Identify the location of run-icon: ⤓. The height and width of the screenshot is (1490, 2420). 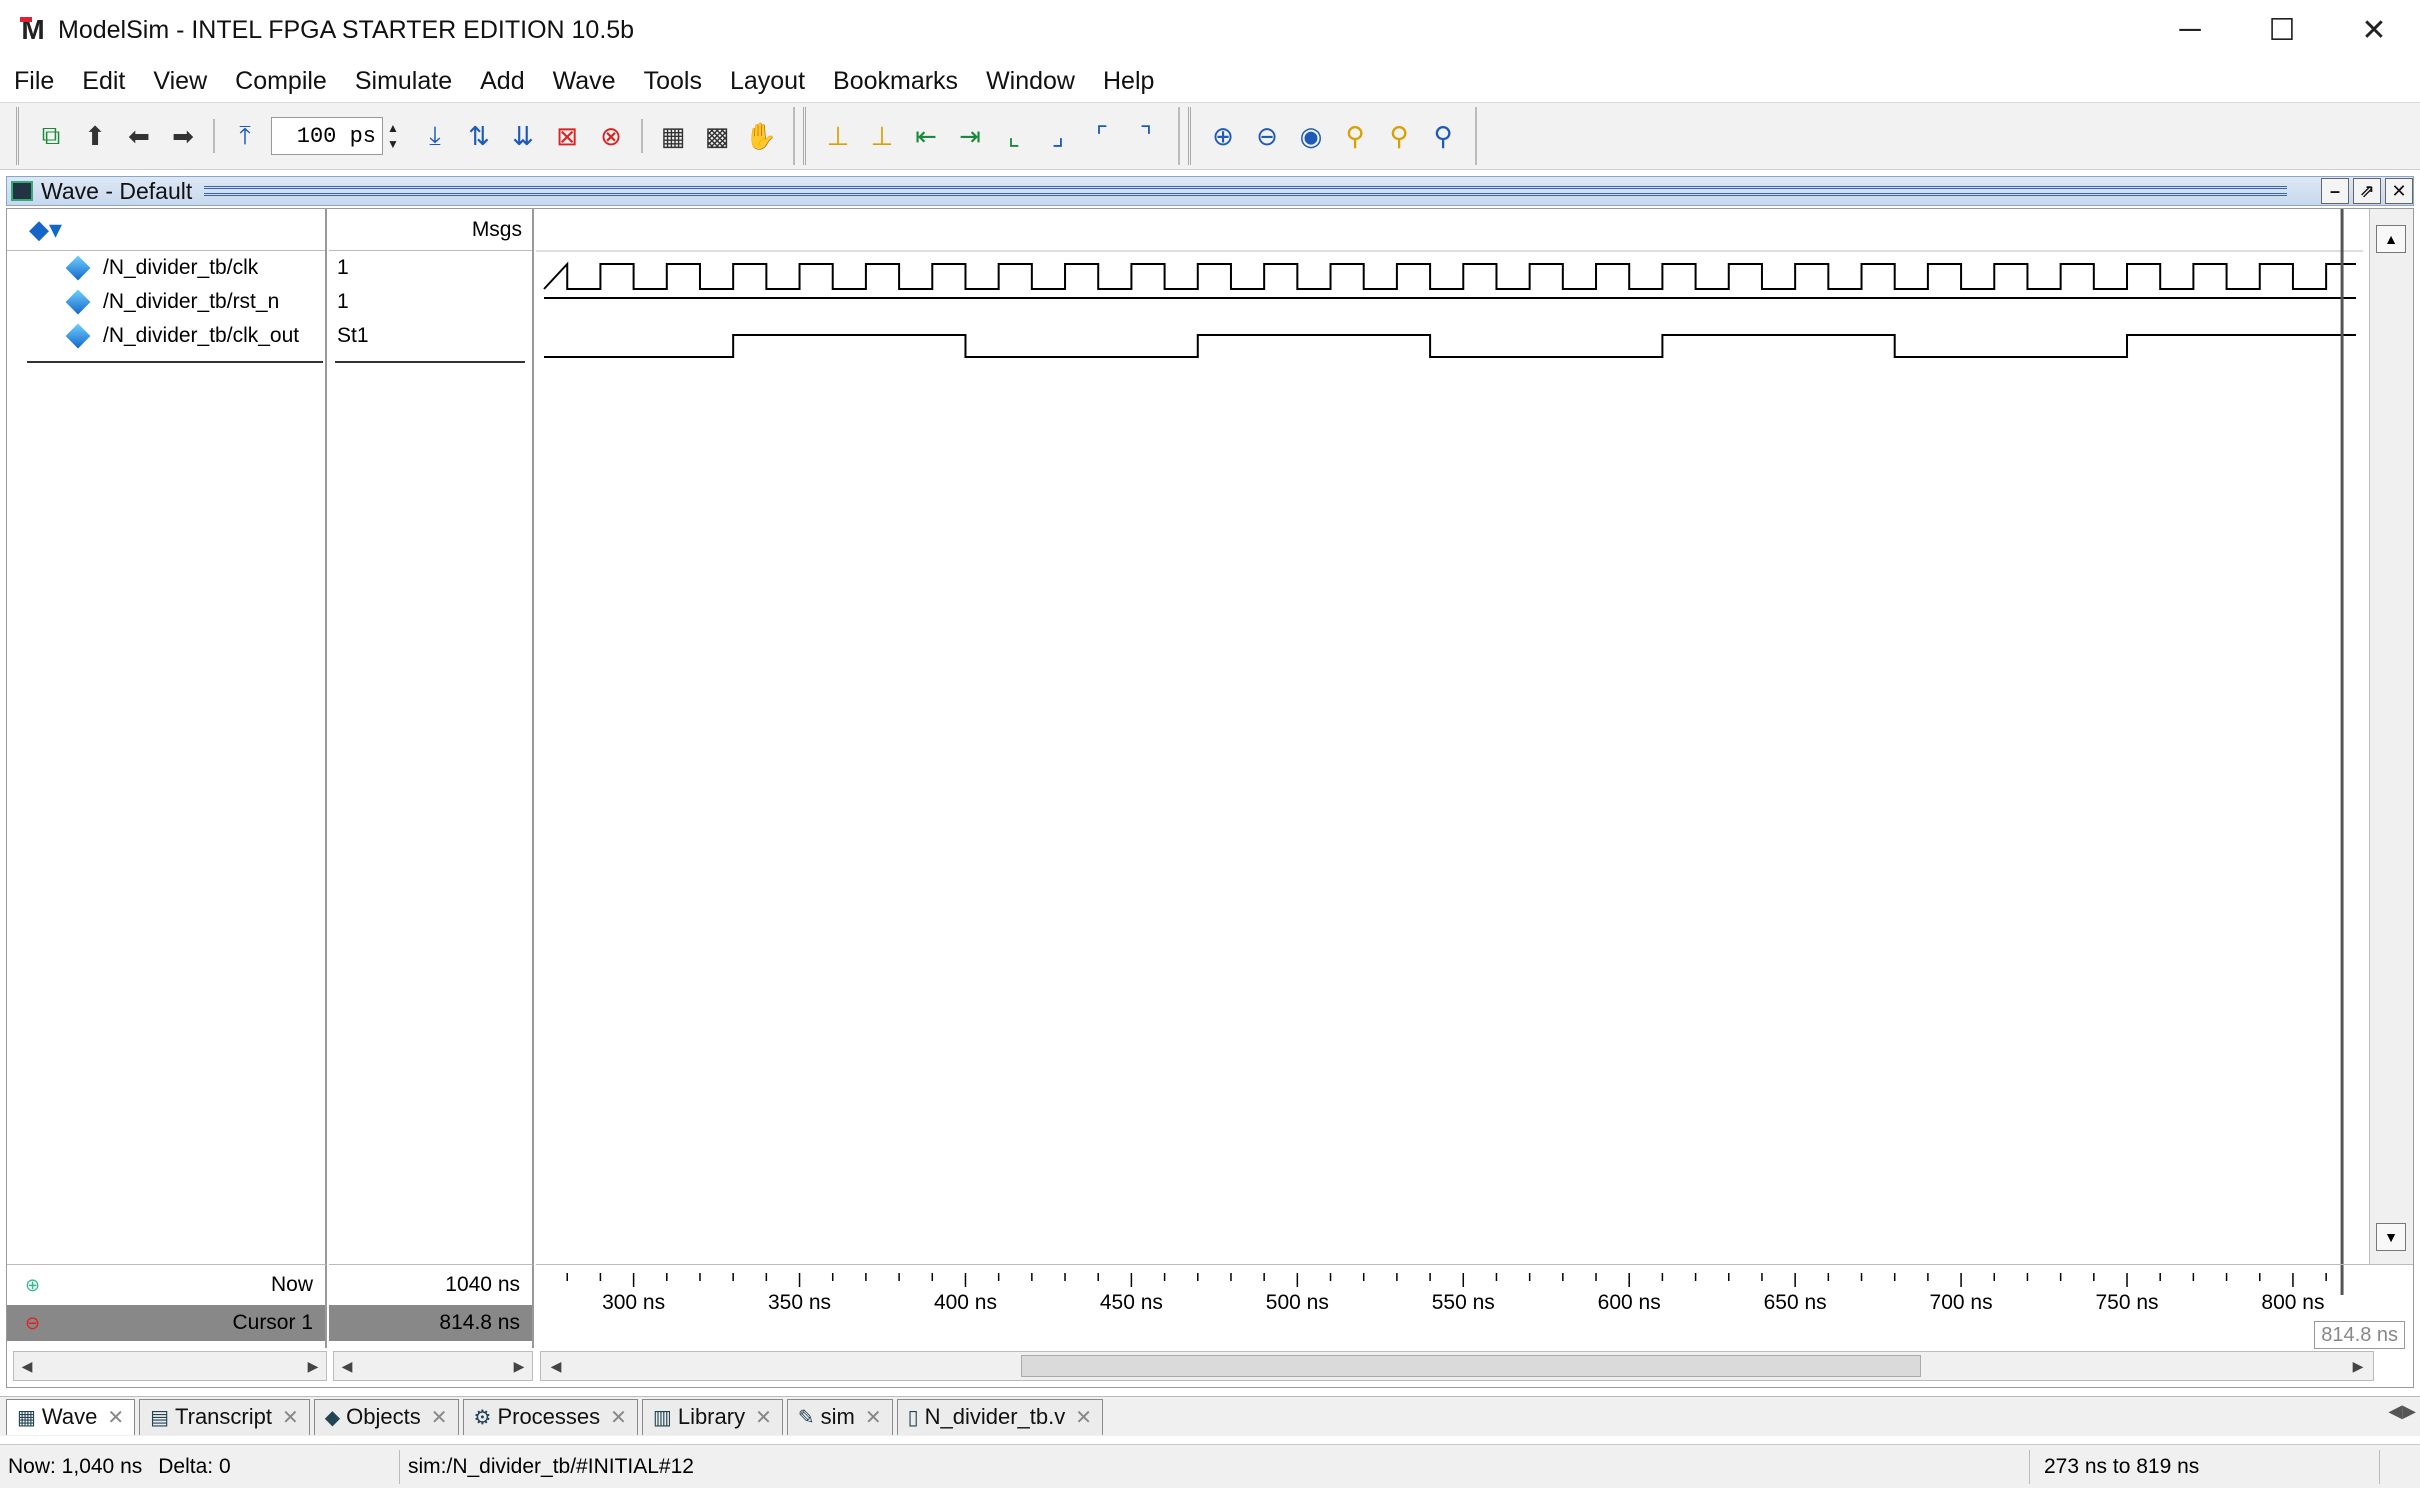
(435, 136).